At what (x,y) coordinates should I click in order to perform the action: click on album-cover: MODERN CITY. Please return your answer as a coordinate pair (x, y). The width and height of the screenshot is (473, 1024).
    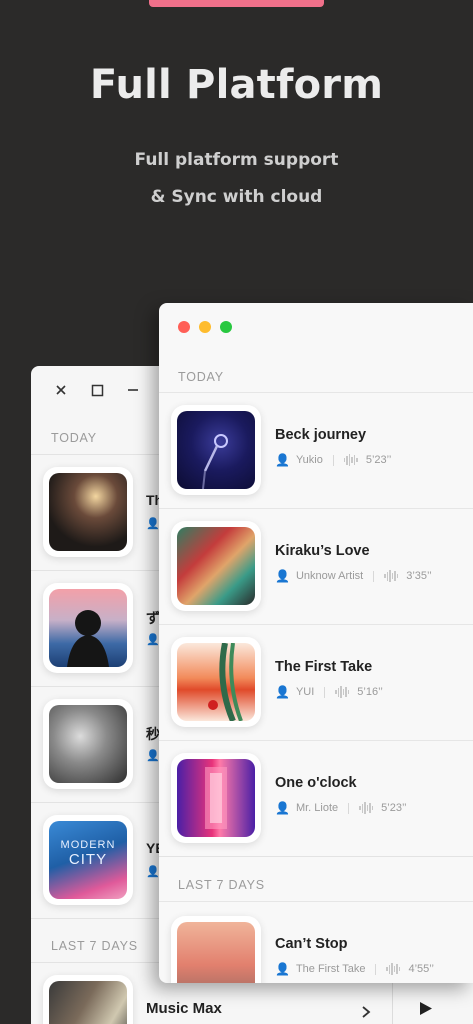
    Looking at the image, I should click on (88, 860).